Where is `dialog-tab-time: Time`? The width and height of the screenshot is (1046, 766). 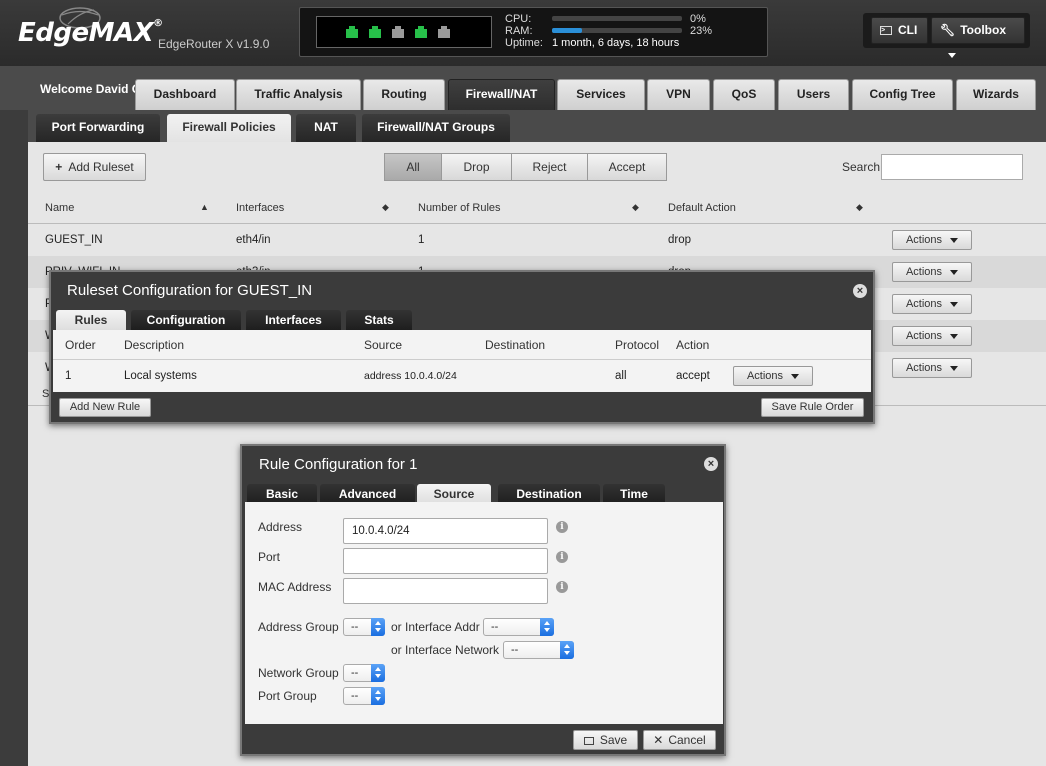
dialog-tab-time: Time is located at coordinates (634, 494).